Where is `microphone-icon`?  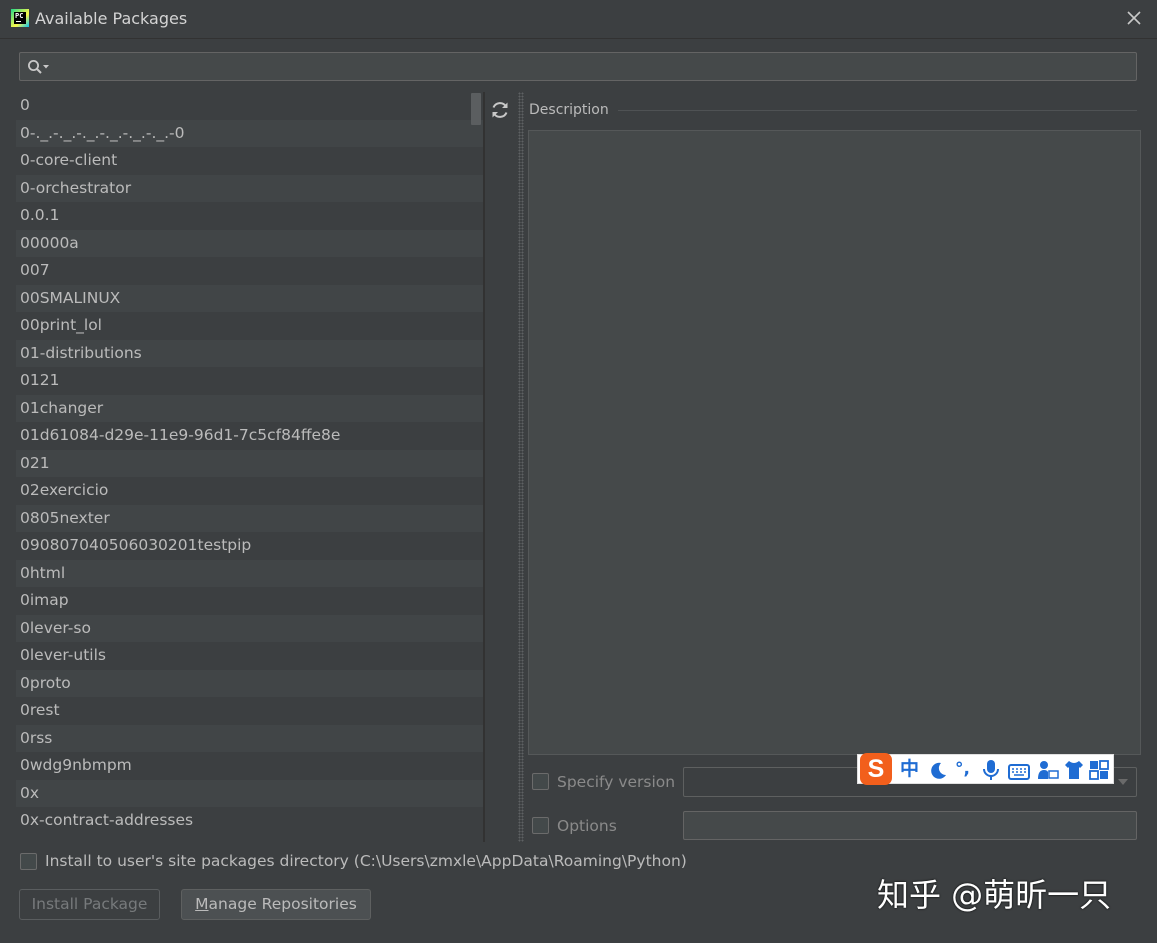
microphone-icon is located at coordinates (991, 770).